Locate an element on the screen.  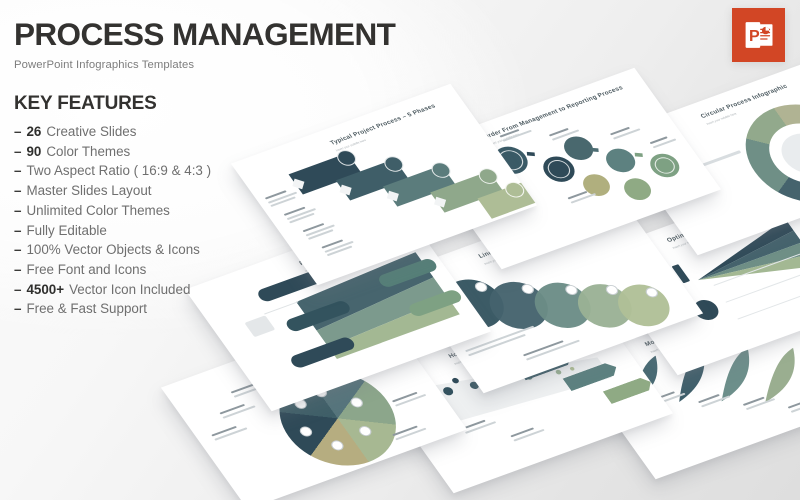
feature-item: – Free & Fast Support is located at coordinates (164, 309).